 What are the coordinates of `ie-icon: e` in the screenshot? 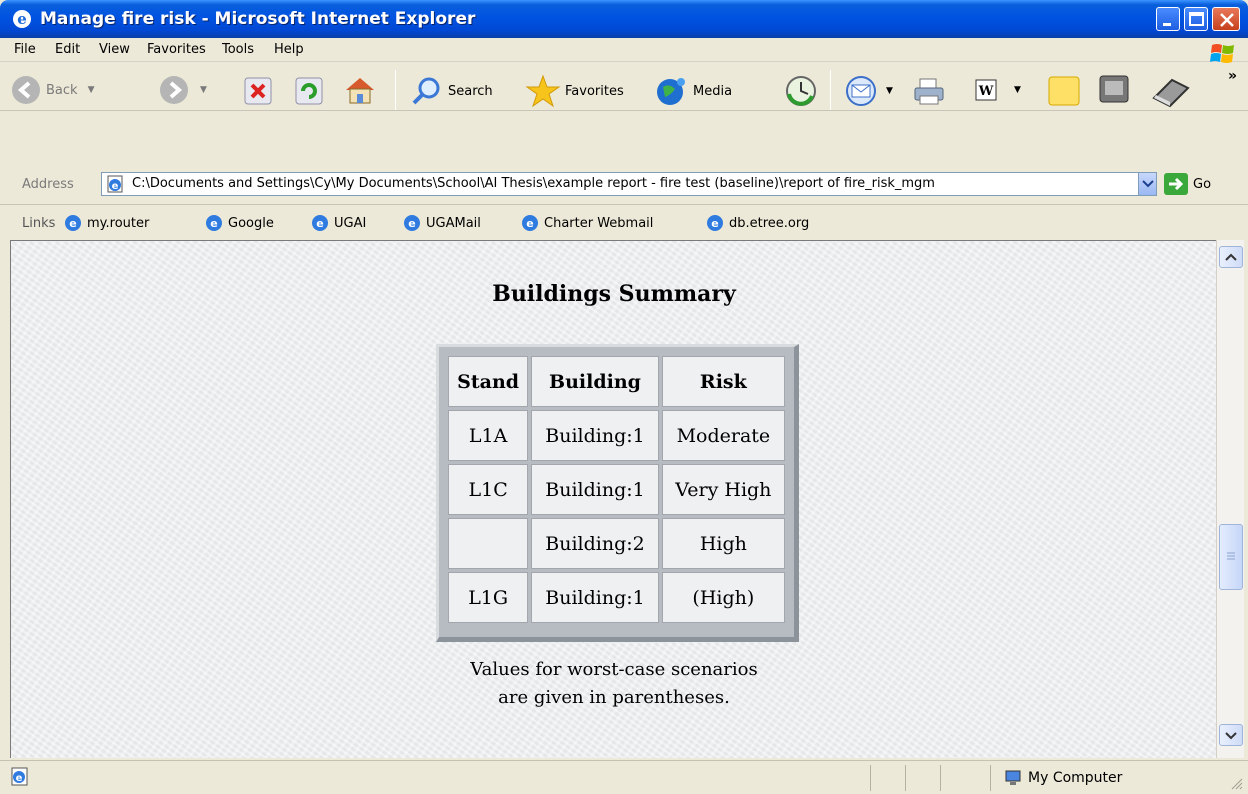 It's located at (22, 19).